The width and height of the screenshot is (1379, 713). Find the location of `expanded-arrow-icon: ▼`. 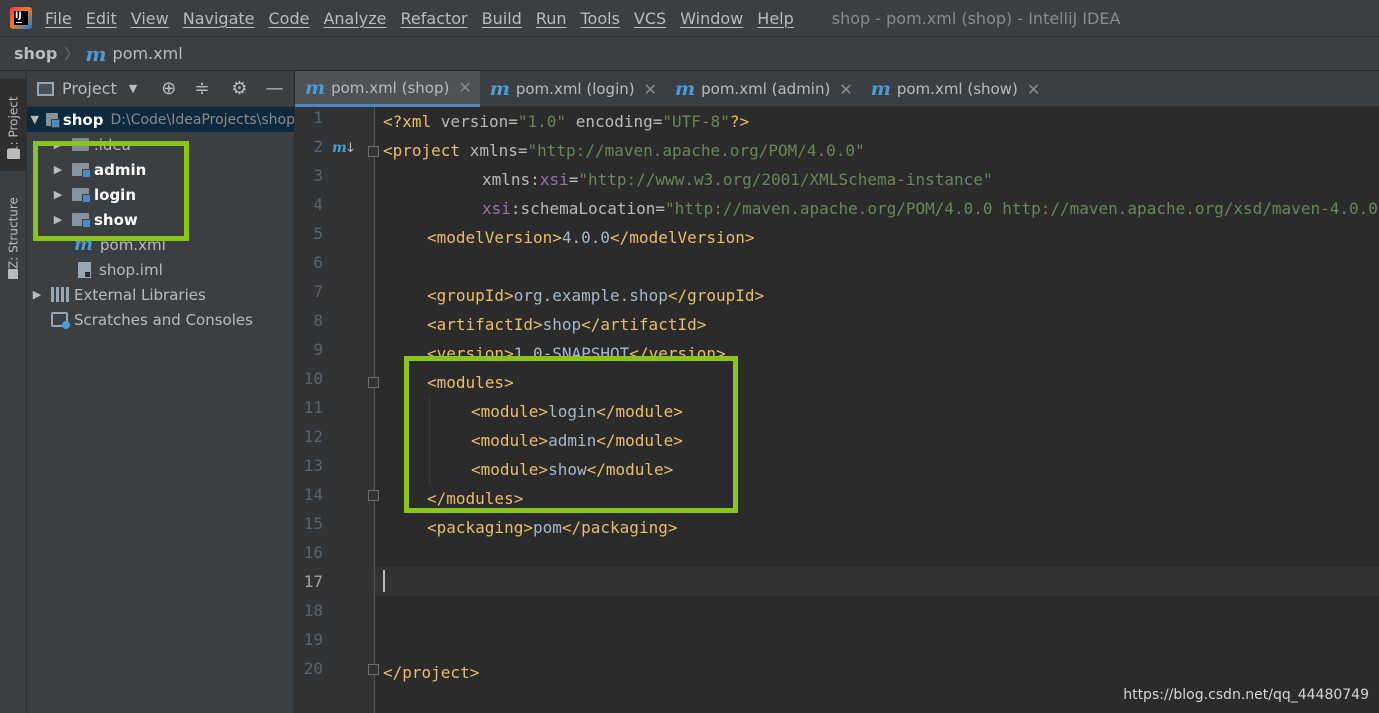

expanded-arrow-icon: ▼ is located at coordinates (34, 119).